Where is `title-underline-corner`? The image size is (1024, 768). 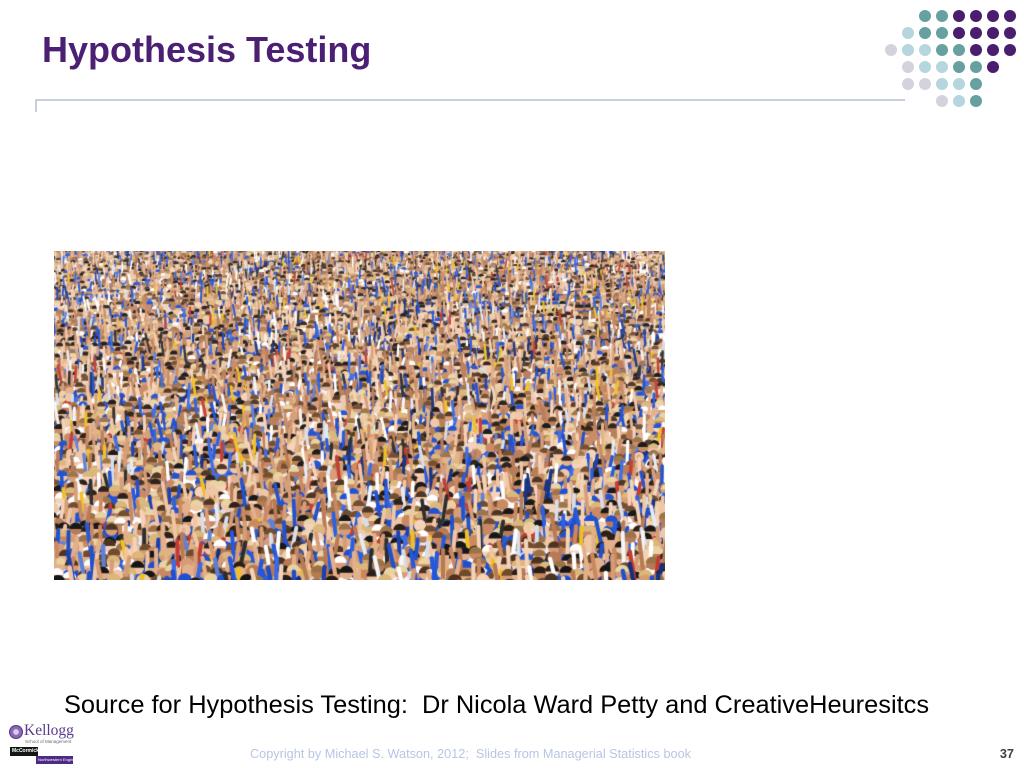
title-underline-corner is located at coordinates (36, 105).